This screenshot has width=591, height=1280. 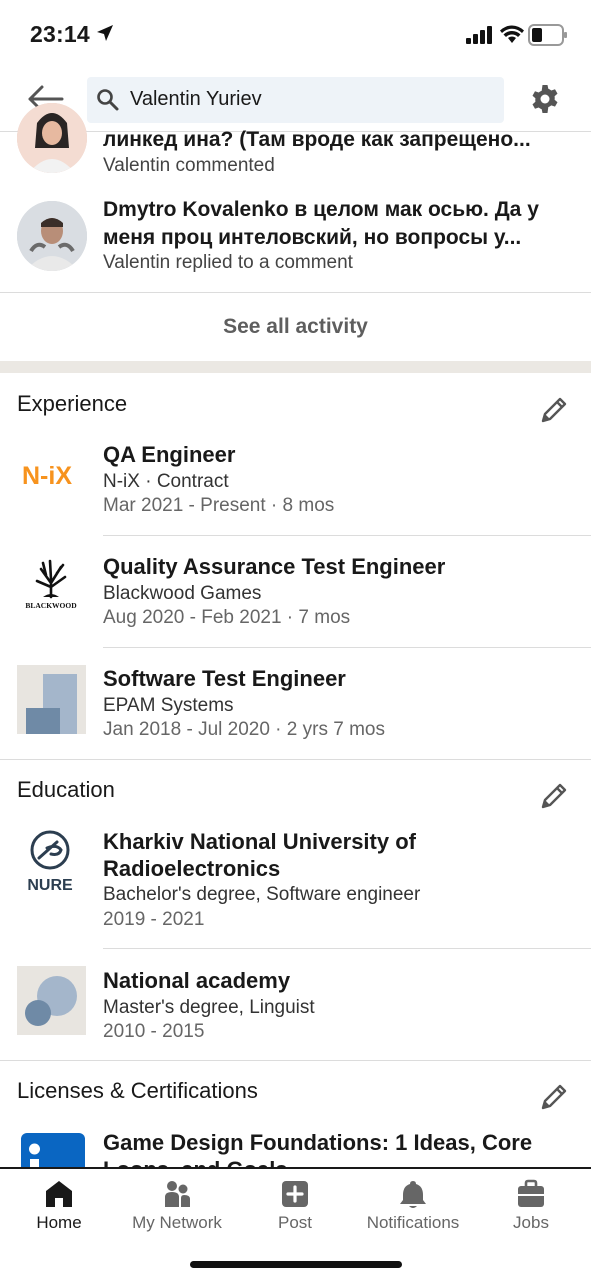 I want to click on blackwood-logo-text: BLACKWOOD, so click(x=51, y=605).